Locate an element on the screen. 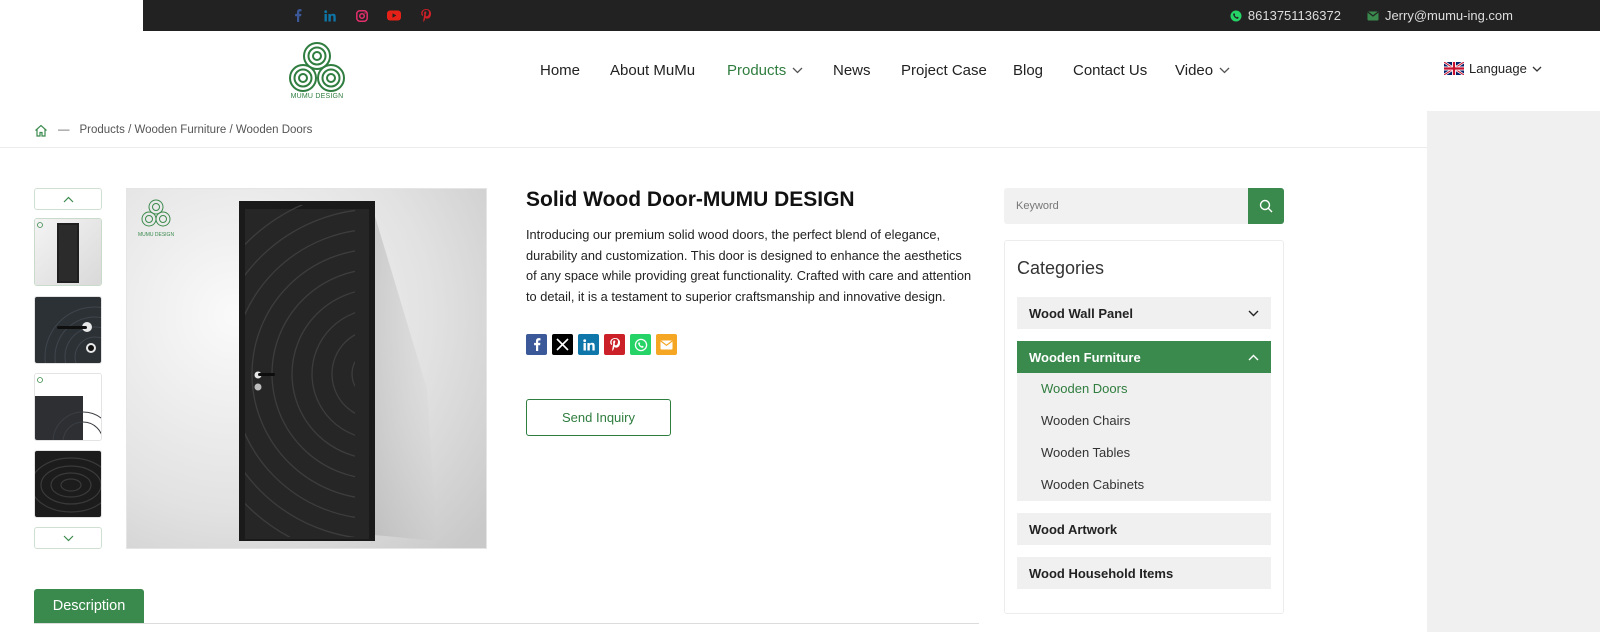 The image size is (1600, 632). category-wood-household-items: Wood Household Items is located at coordinates (1144, 573).